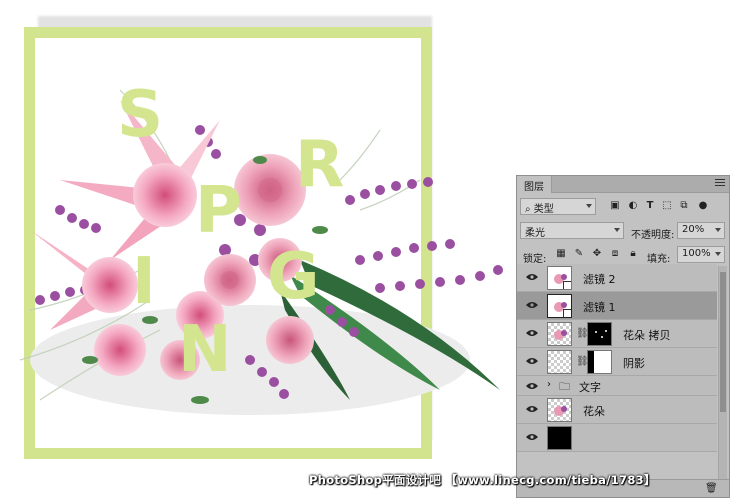  Describe the element at coordinates (617, 278) in the screenshot. I see `layer-row: 滤镜 2` at that location.